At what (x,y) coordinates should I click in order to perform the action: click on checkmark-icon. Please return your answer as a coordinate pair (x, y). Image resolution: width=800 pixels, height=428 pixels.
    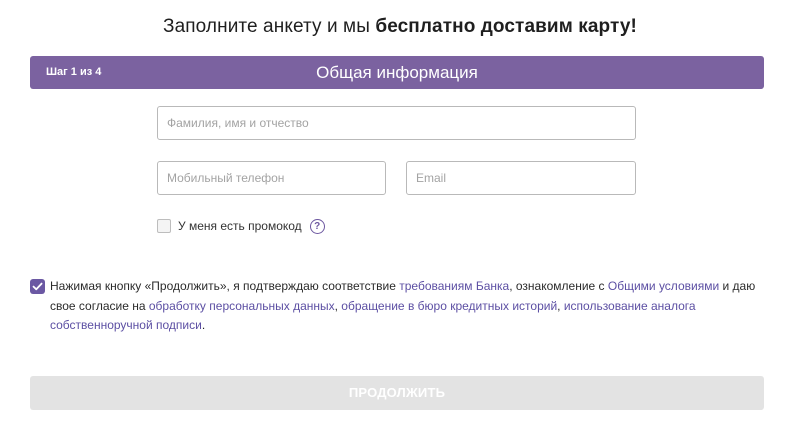
    Looking at the image, I should click on (37, 286).